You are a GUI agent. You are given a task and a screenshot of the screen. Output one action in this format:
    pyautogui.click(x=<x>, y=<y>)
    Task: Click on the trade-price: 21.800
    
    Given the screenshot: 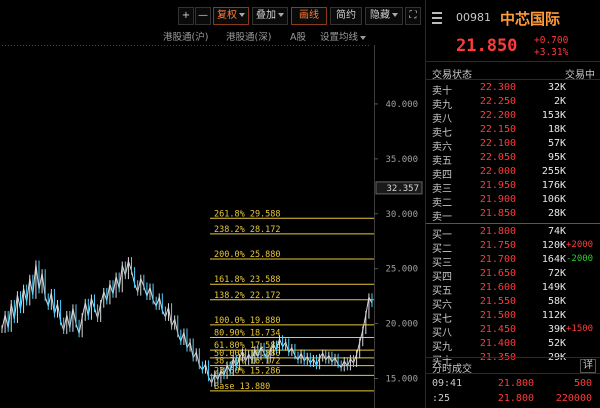 What is the action you would take?
    pyautogui.click(x=515, y=398)
    